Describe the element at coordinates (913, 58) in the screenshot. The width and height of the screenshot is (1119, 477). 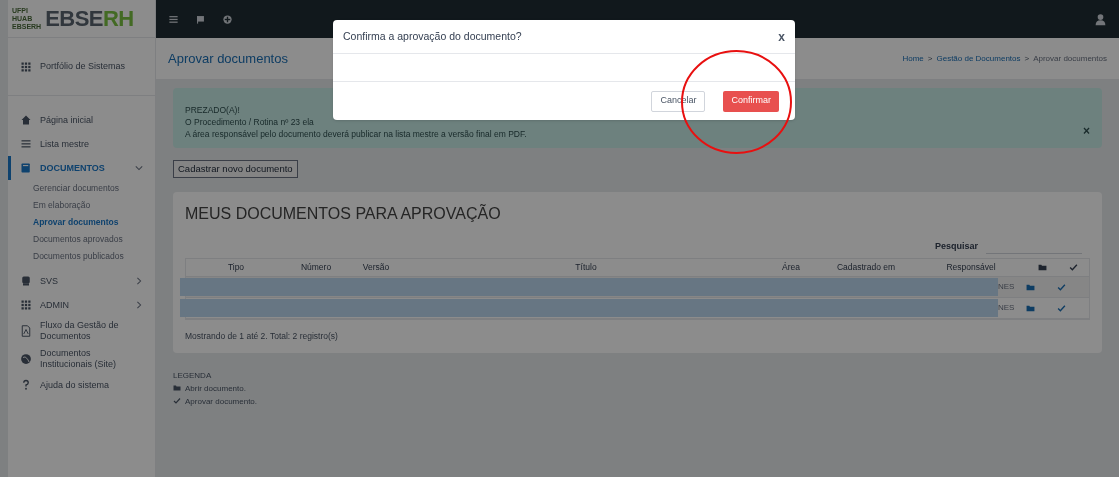
I see `breadcrumb-link: Home` at that location.